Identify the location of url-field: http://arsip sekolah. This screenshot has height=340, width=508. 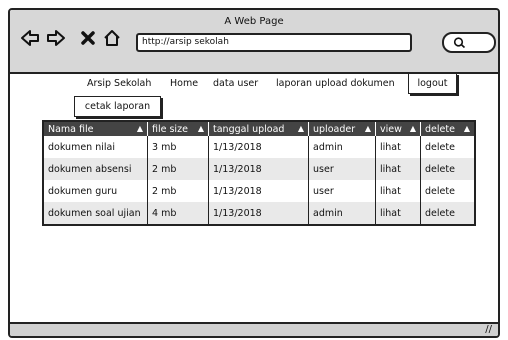
(274, 42).